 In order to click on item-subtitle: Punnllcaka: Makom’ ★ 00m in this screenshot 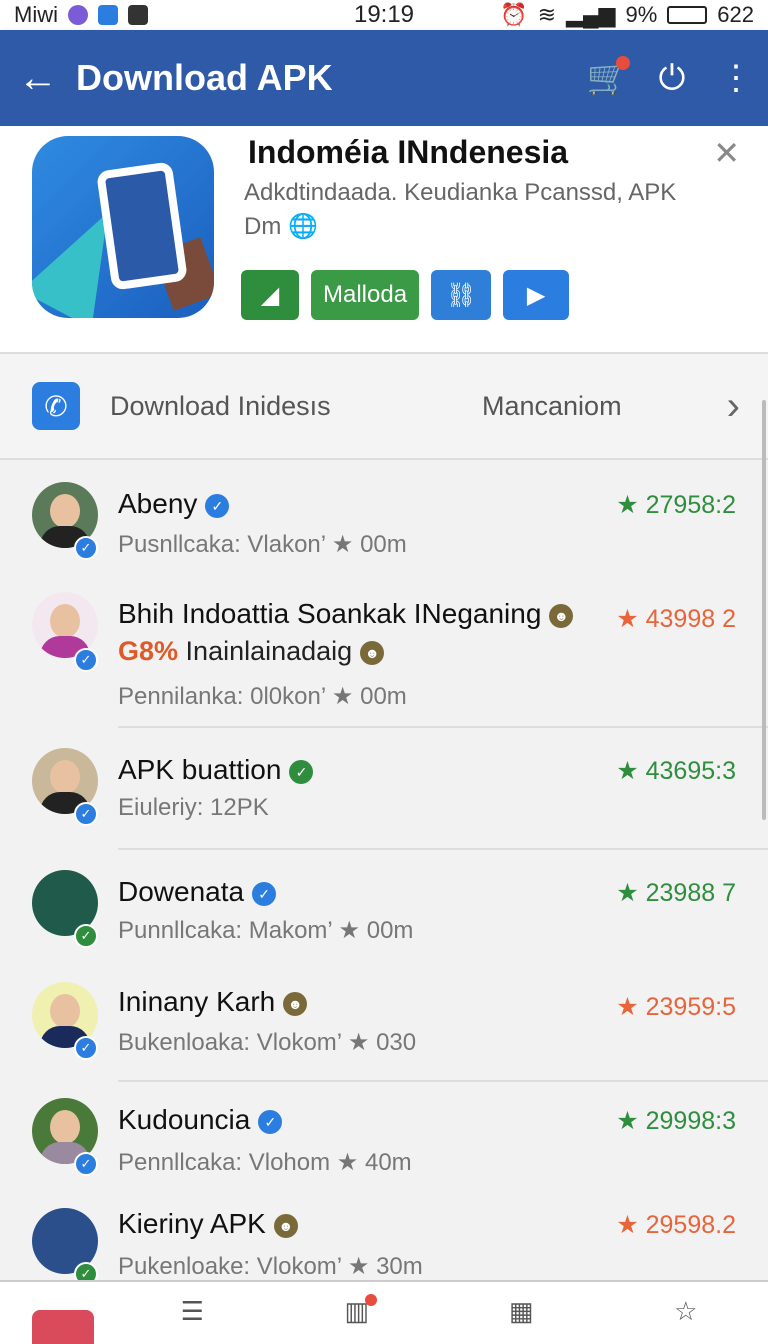, I will do `click(266, 930)`.